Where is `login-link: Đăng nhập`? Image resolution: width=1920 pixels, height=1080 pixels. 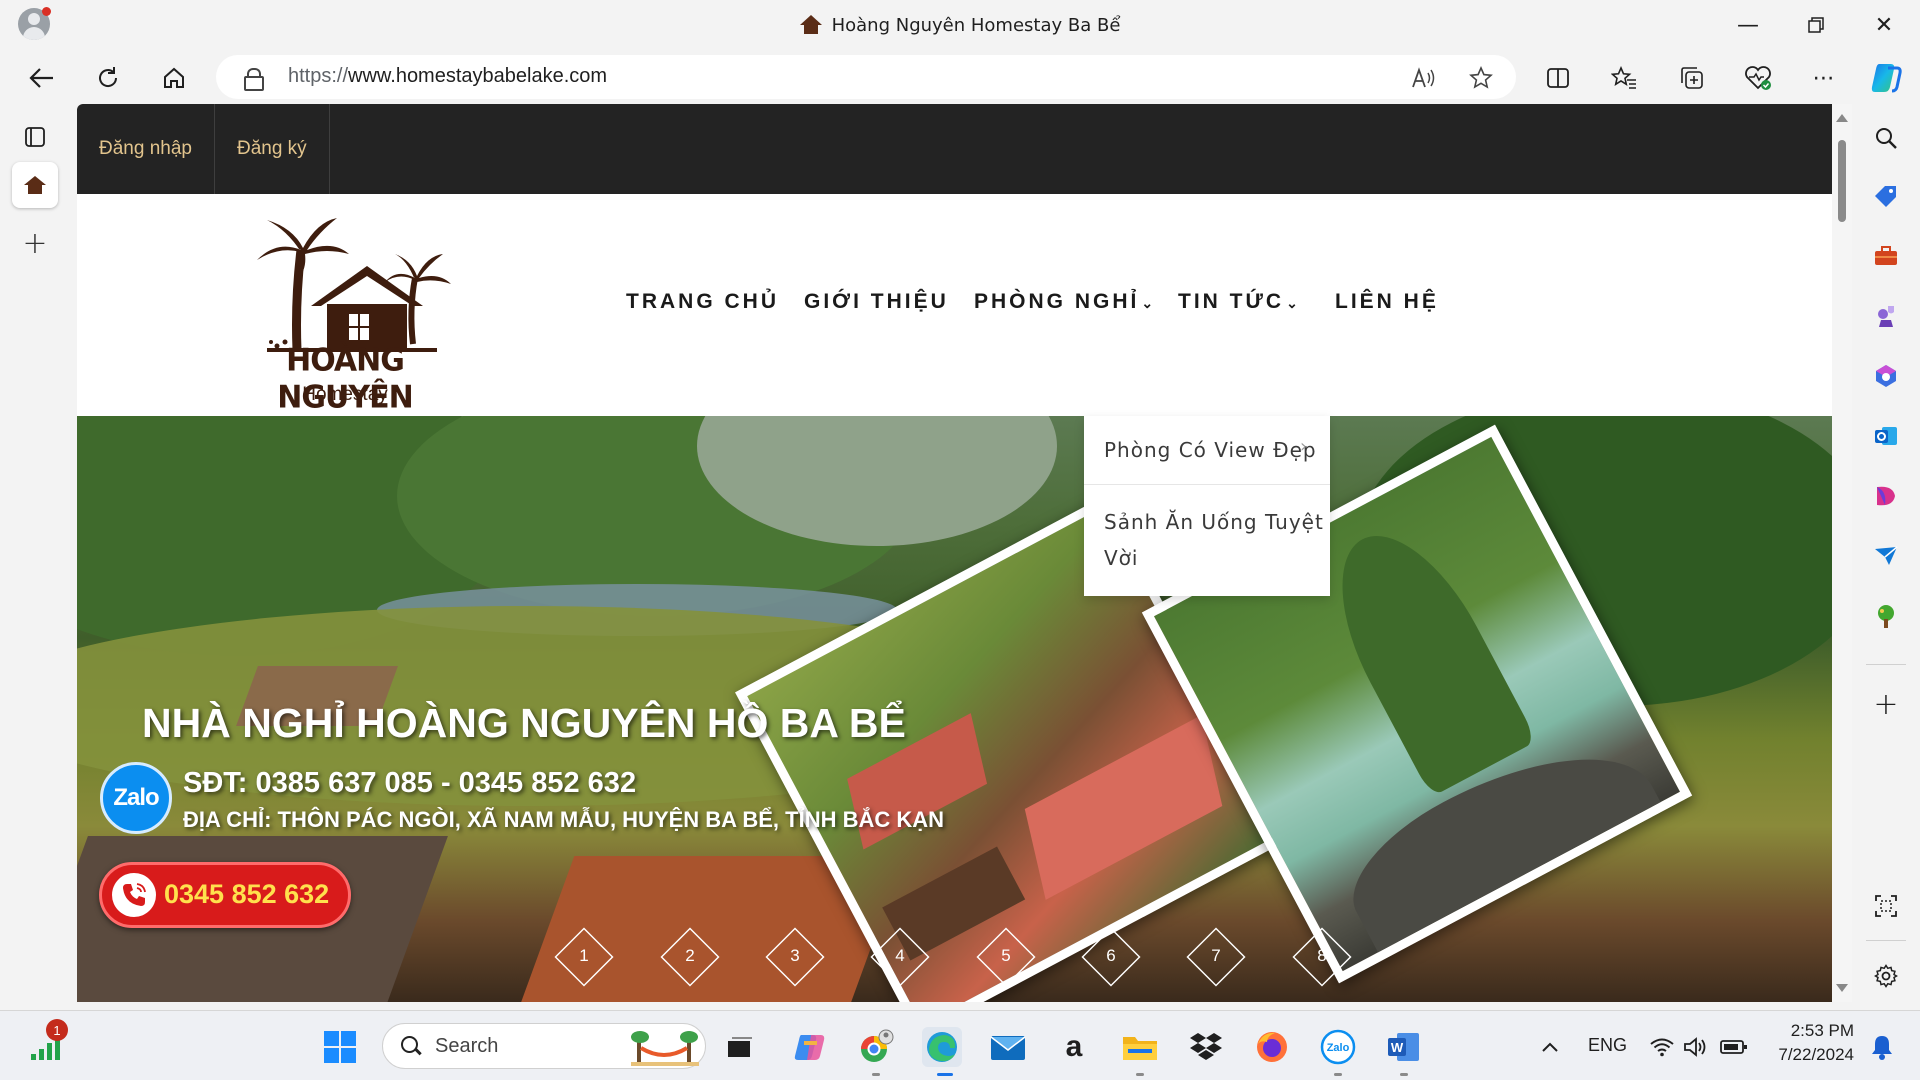 login-link: Đăng nhập is located at coordinates (146, 149).